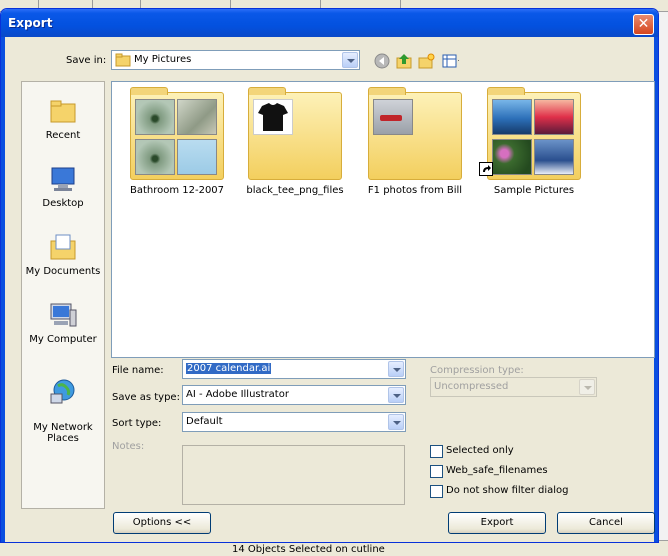 Image resolution: width=668 pixels, height=556 pixels. Describe the element at coordinates (426, 61) in the screenshot. I see `new-folder-icon` at that location.